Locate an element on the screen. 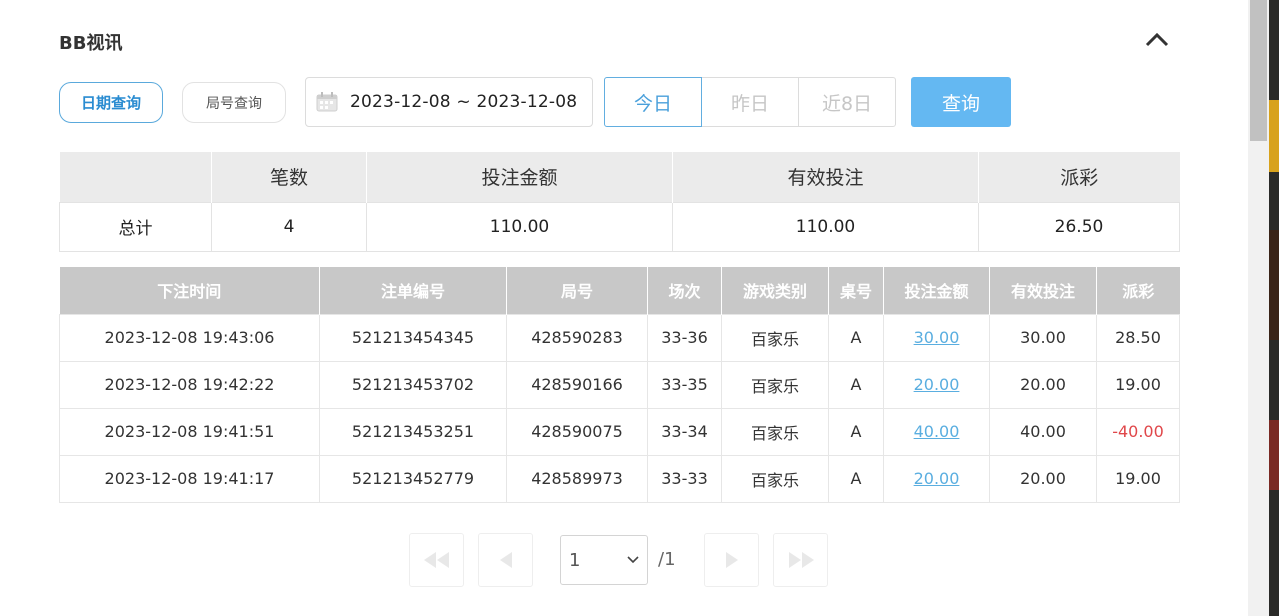 This screenshot has height=616, width=1279. date-range-input: 2023-12-08 ~ 2023-12-08 is located at coordinates (449, 102).